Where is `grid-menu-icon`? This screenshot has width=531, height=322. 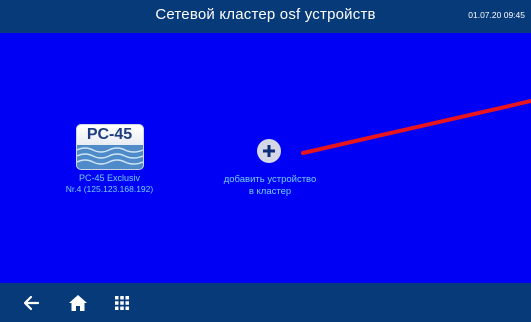
grid-menu-icon is located at coordinates (122, 303).